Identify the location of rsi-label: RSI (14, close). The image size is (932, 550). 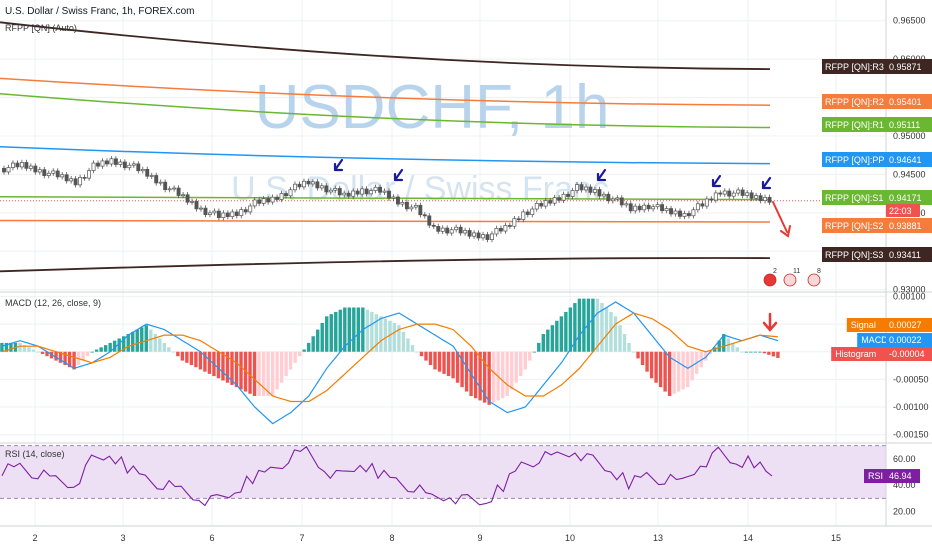
(35, 454).